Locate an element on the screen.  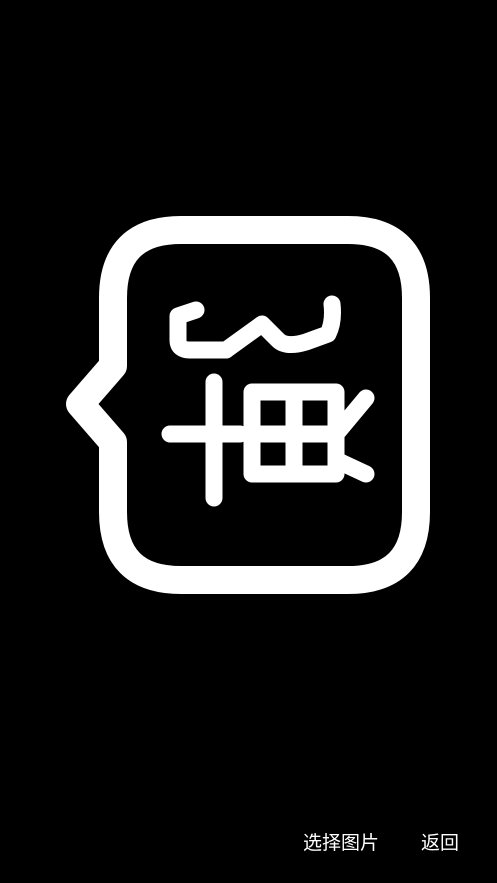
back-button: 返回 is located at coordinates (440, 843).